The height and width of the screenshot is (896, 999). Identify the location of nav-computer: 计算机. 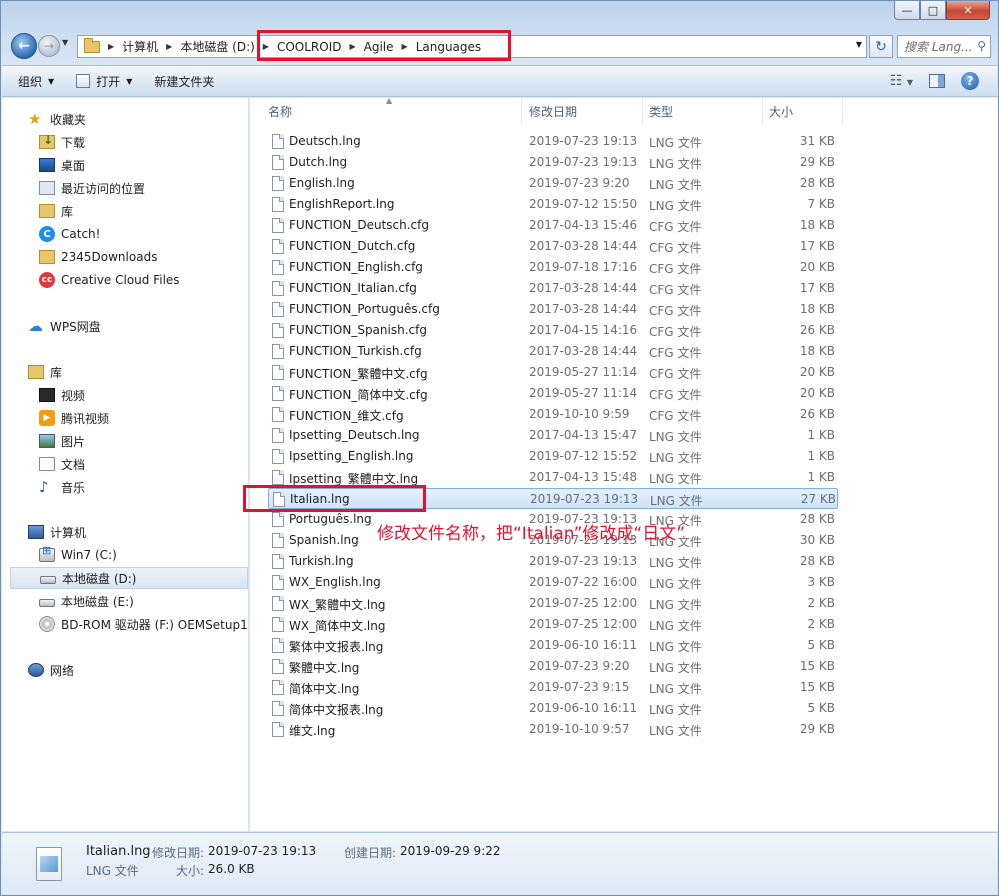
(57, 532).